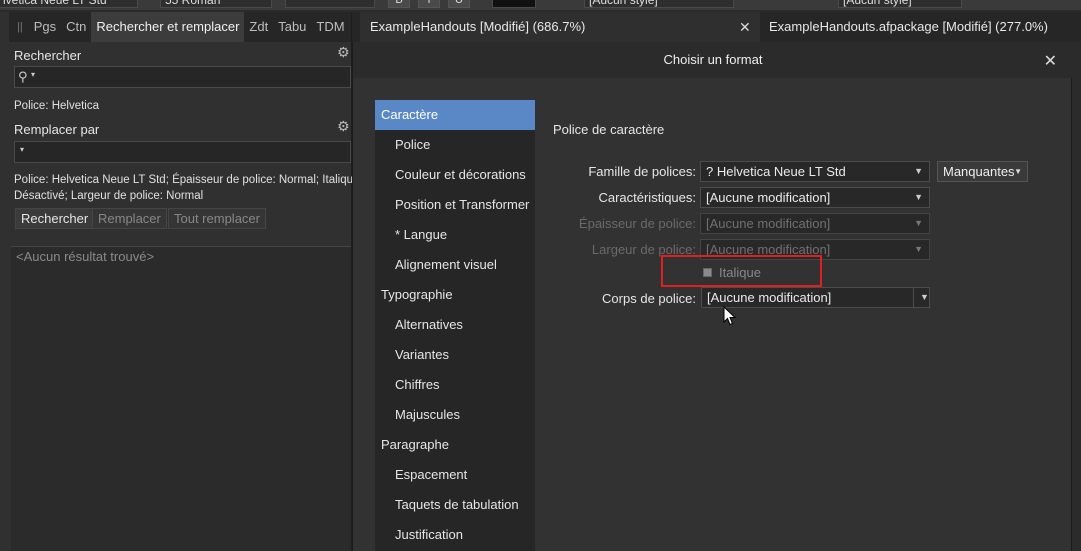 The height and width of the screenshot is (551, 1081). I want to click on font-size-dropdown: [Aucune modification] ▼, so click(815, 297).